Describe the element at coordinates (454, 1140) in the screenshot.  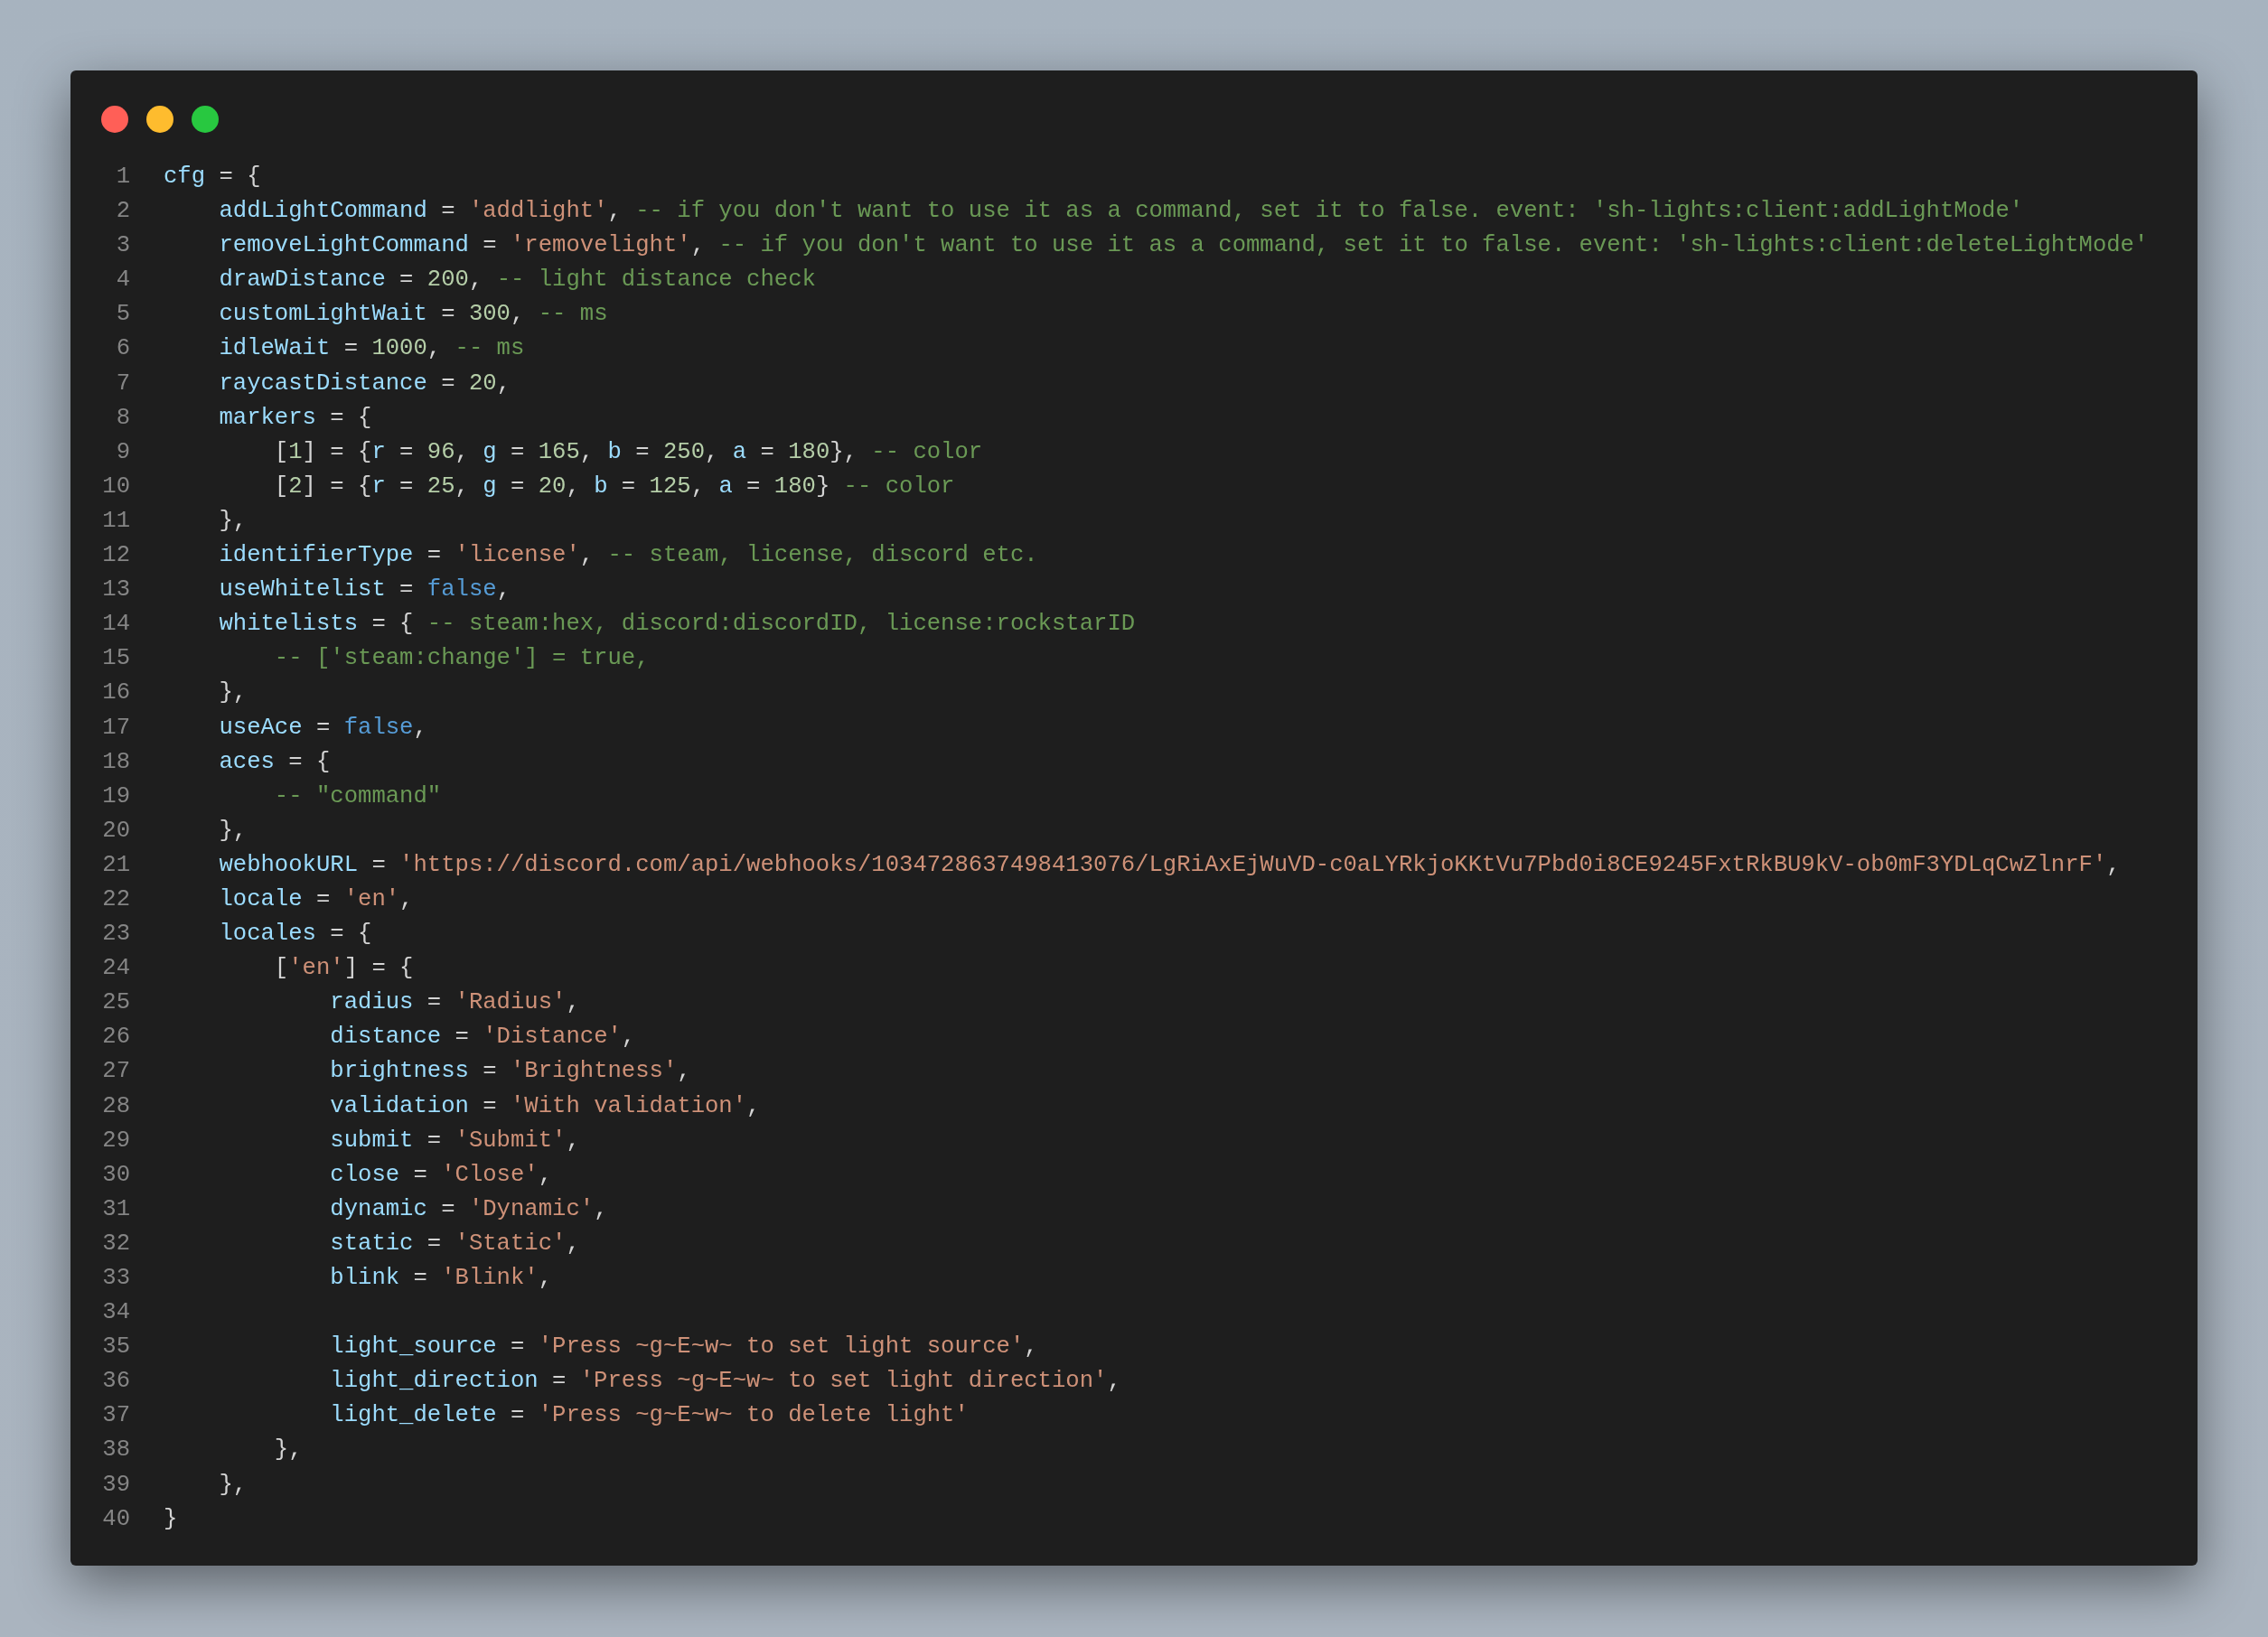
I see `code-line: submit = 'Submit',` at that location.